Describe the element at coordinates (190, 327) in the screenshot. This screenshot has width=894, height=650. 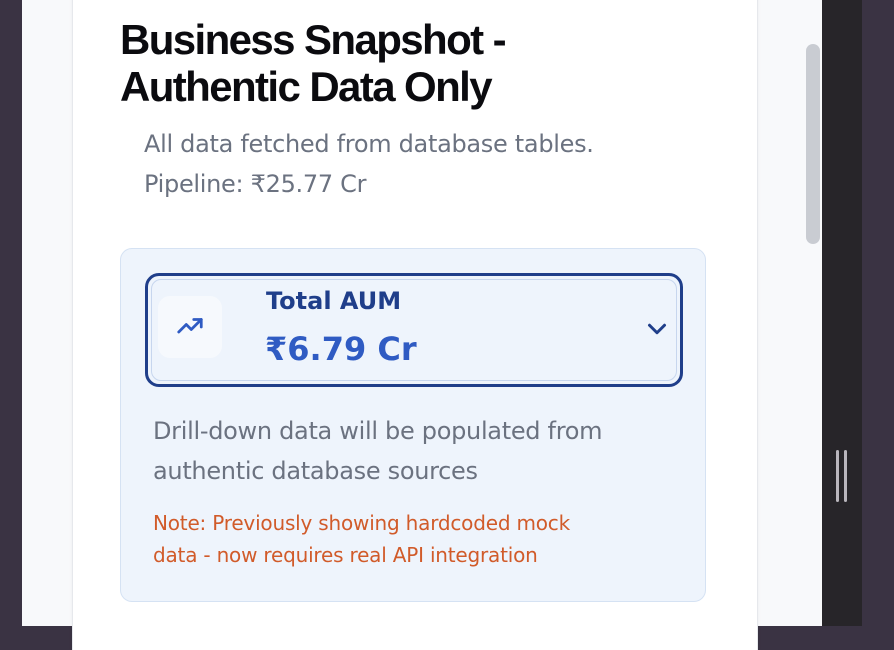
I see `trending-up-icon` at that location.